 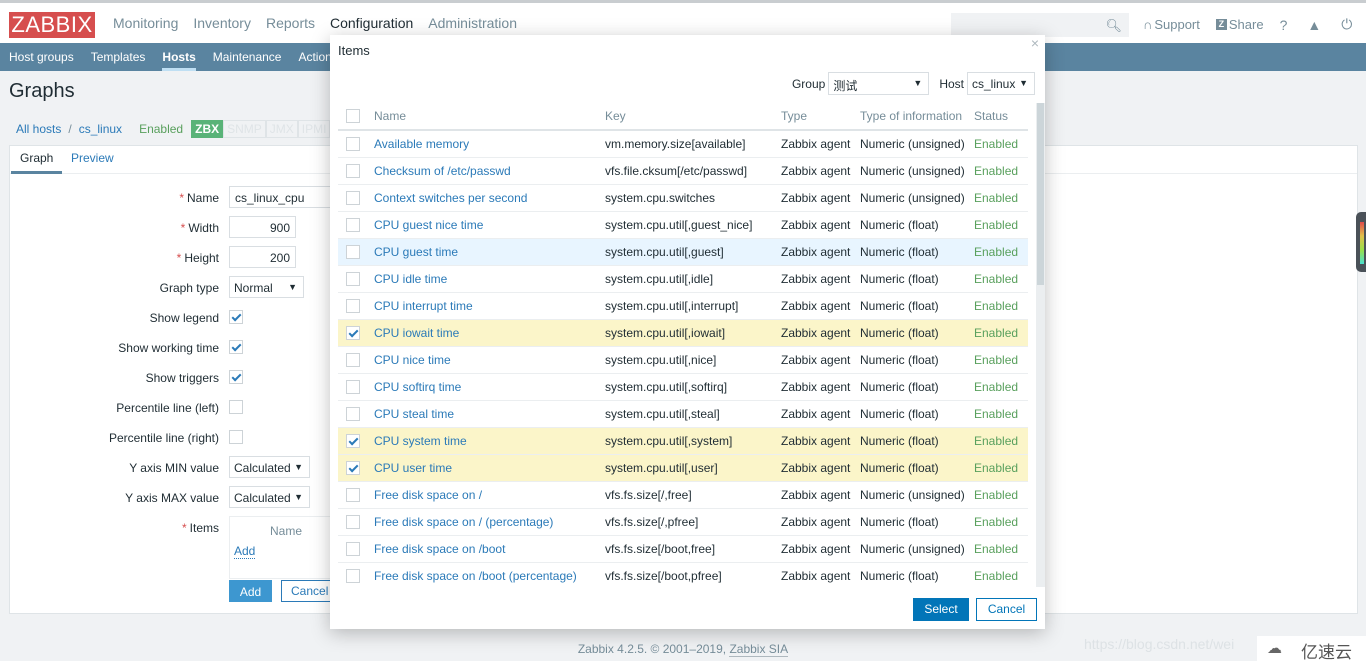 What do you see at coordinates (250, 591) in the screenshot?
I see `add-button: Add` at bounding box center [250, 591].